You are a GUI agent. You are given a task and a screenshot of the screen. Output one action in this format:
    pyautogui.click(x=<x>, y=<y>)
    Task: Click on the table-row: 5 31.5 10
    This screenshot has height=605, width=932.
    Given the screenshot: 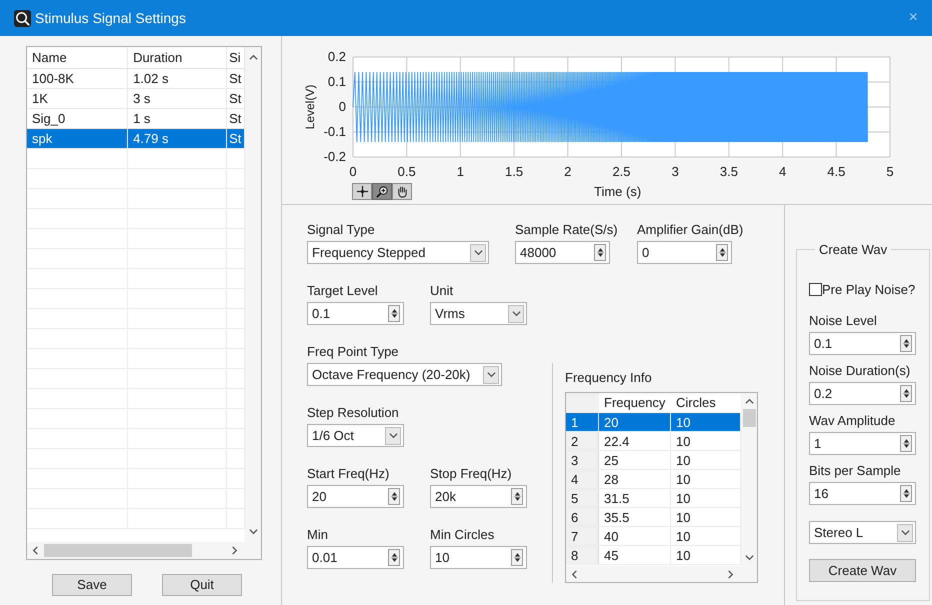 What is the action you would take?
    pyautogui.click(x=653, y=498)
    